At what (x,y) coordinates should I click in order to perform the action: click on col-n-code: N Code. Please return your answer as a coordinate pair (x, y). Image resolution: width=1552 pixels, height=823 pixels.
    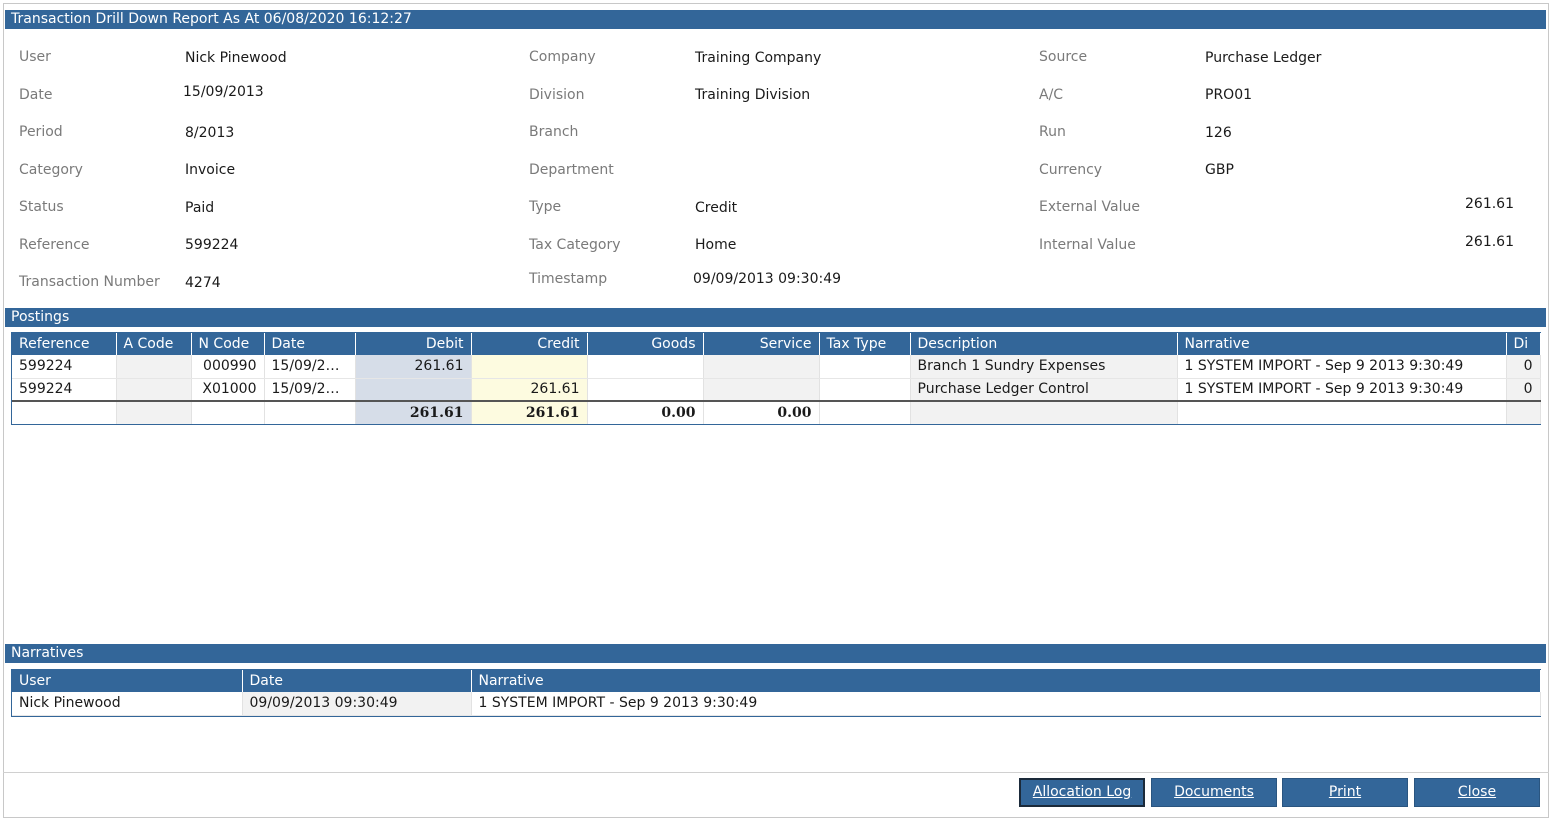
    Looking at the image, I should click on (228, 344).